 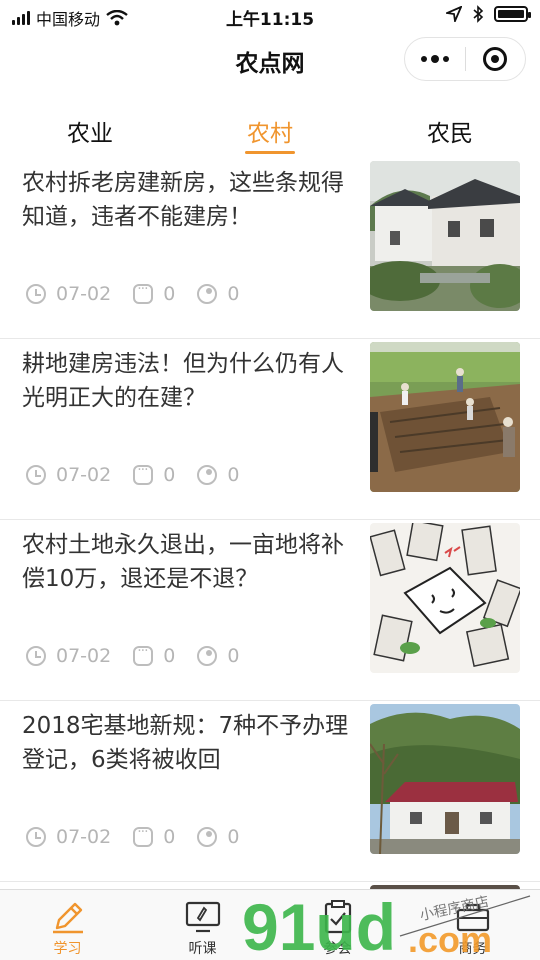 What do you see at coordinates (183, 562) in the screenshot?
I see `article-title: 农村土地永久退出，一亩地将补偿10万，退还是不退？` at bounding box center [183, 562].